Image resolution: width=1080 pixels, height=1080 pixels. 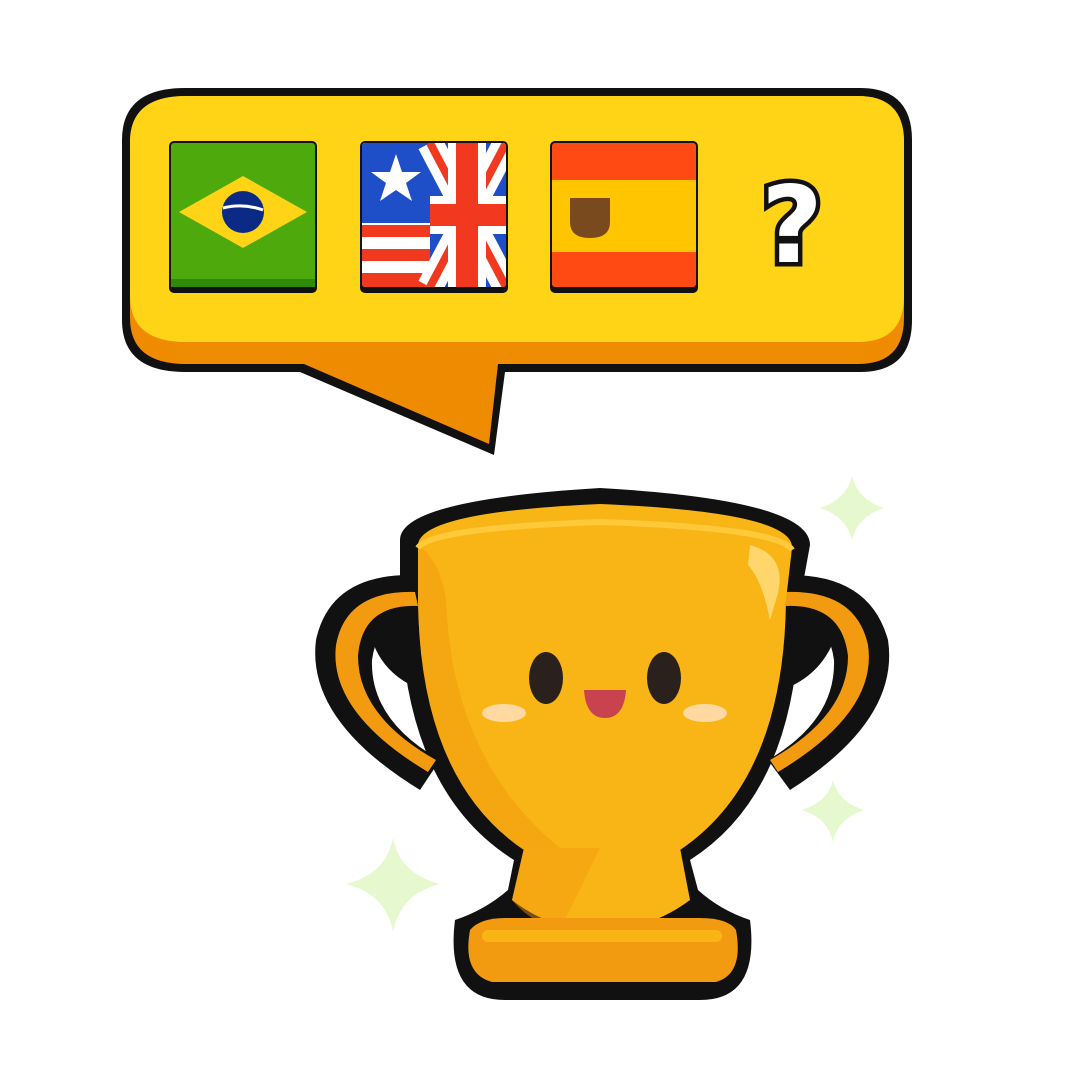 I want to click on question-mark: ?, so click(x=792, y=225).